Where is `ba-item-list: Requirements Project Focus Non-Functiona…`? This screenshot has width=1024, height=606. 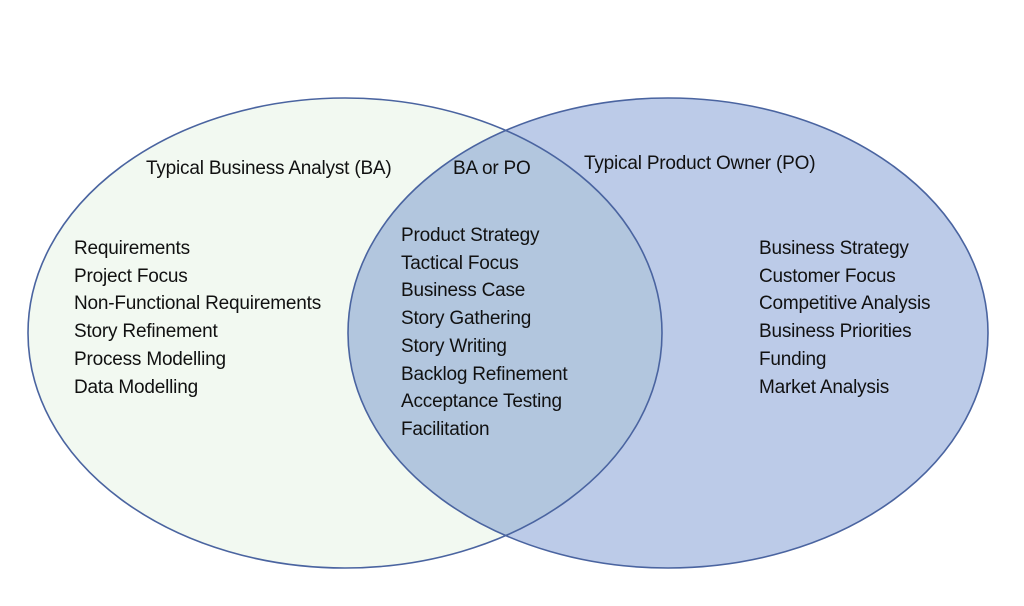
ba-item-list: Requirements Project Focus Non-Functiona… is located at coordinates (197, 318).